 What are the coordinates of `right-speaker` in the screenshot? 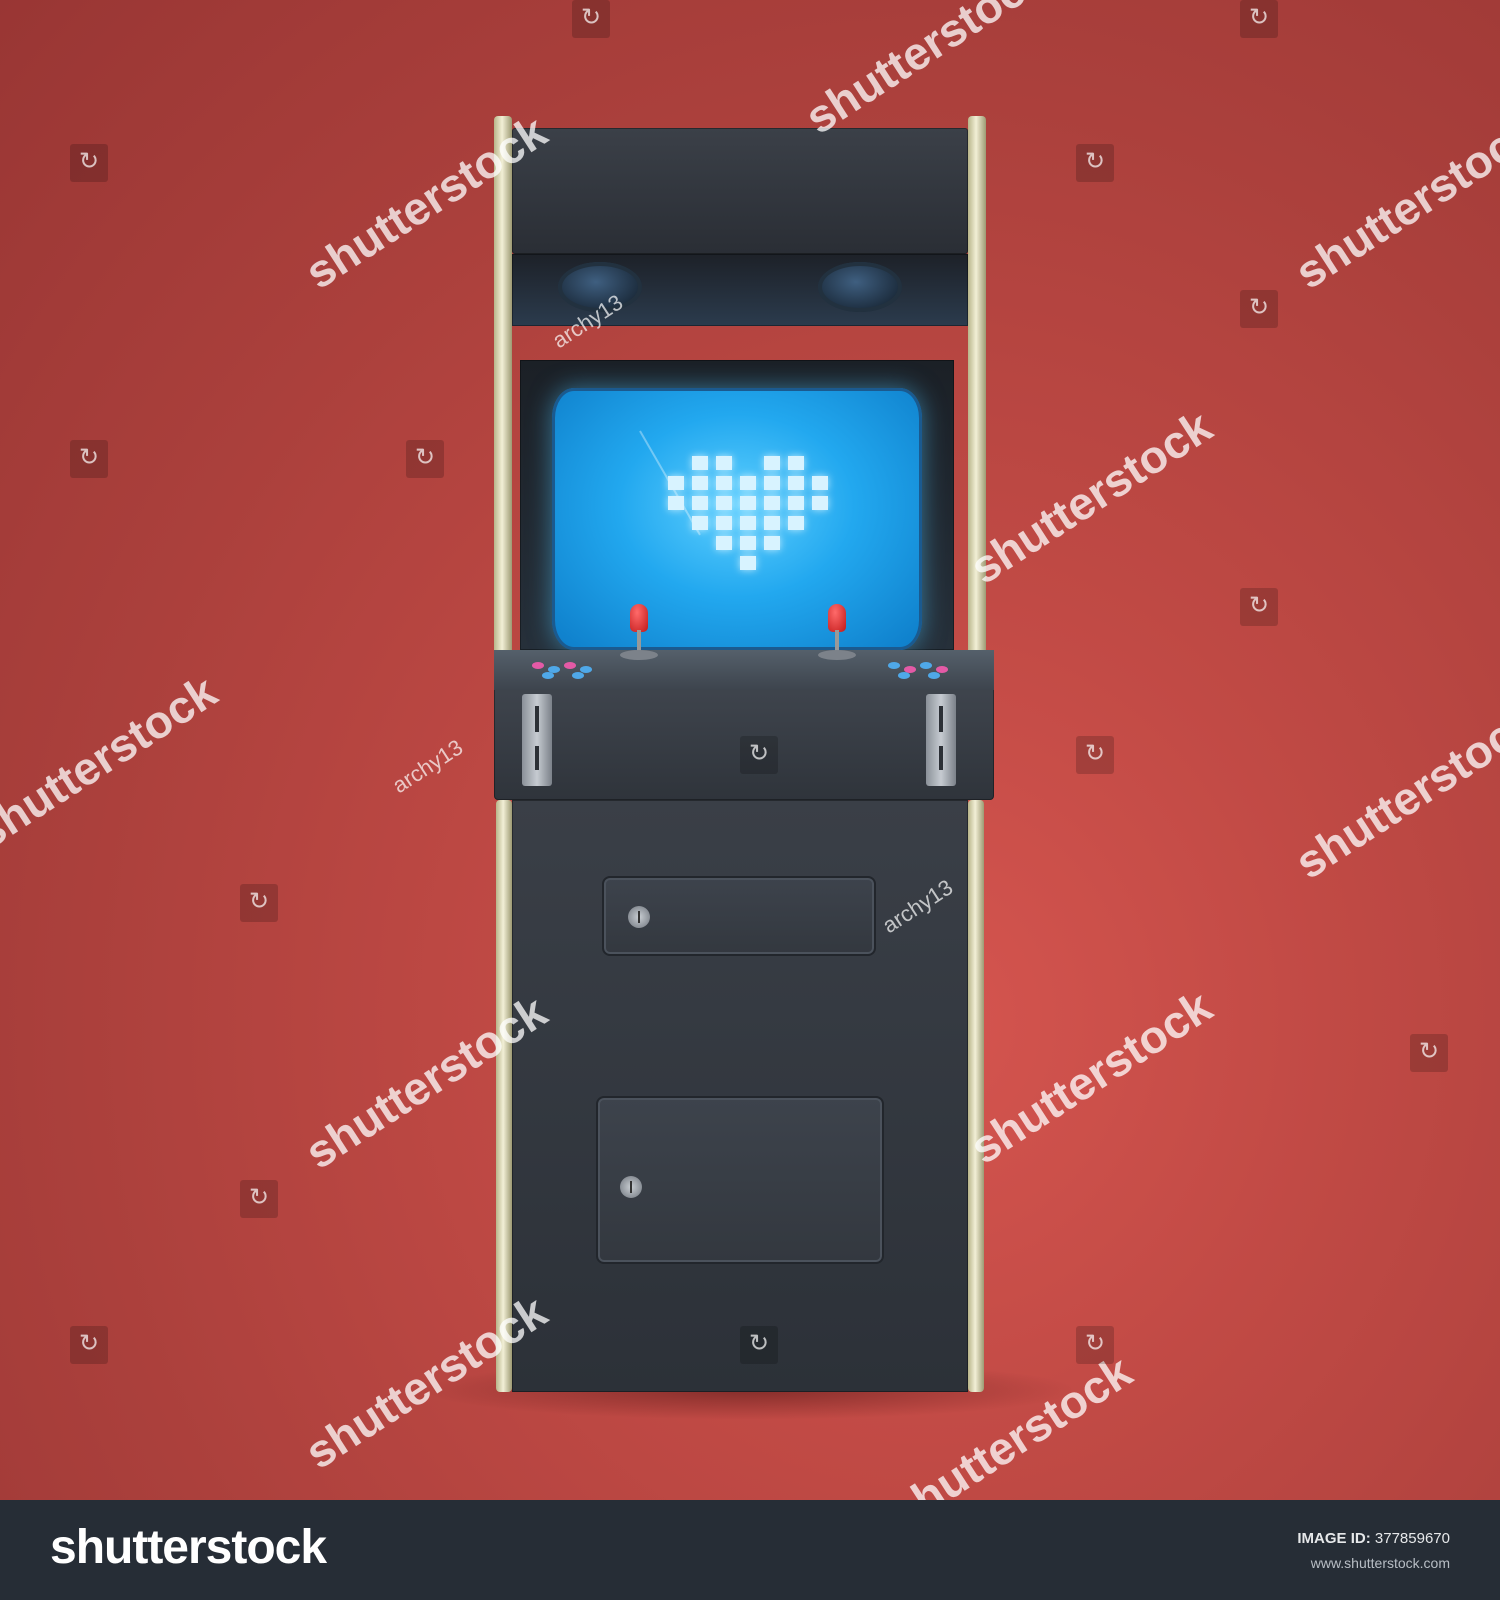 It's located at (860, 287).